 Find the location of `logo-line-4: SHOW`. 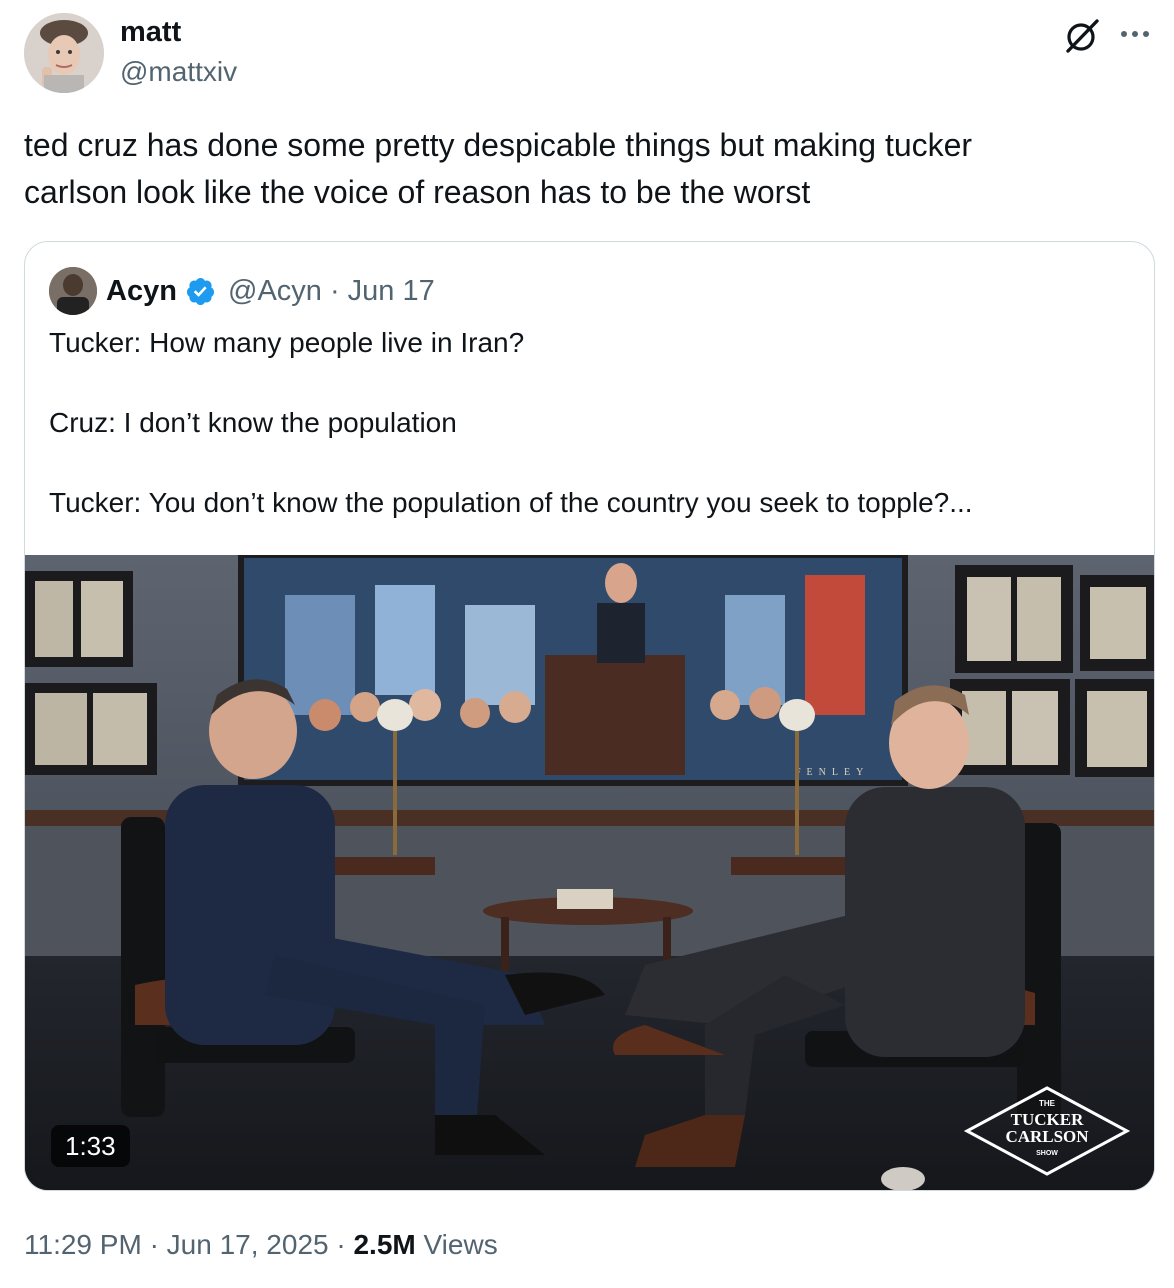

logo-line-4: SHOW is located at coordinates (1047, 1153).